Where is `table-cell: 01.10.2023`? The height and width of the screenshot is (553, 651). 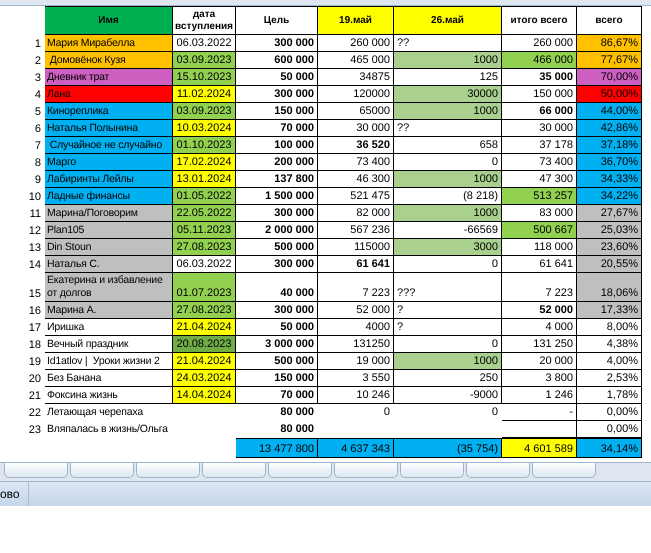
table-cell: 01.10.2023 is located at coordinates (204, 145).